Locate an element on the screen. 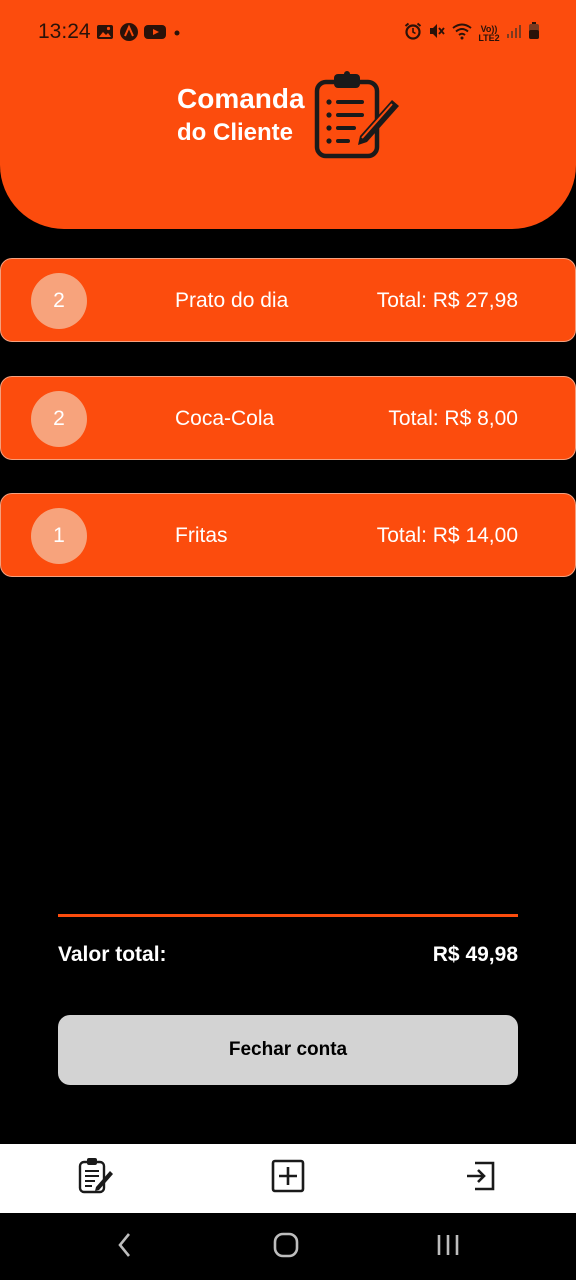 The image size is (576, 1280). status-right-icons: Vo)) LTE2 is located at coordinates (472, 33).